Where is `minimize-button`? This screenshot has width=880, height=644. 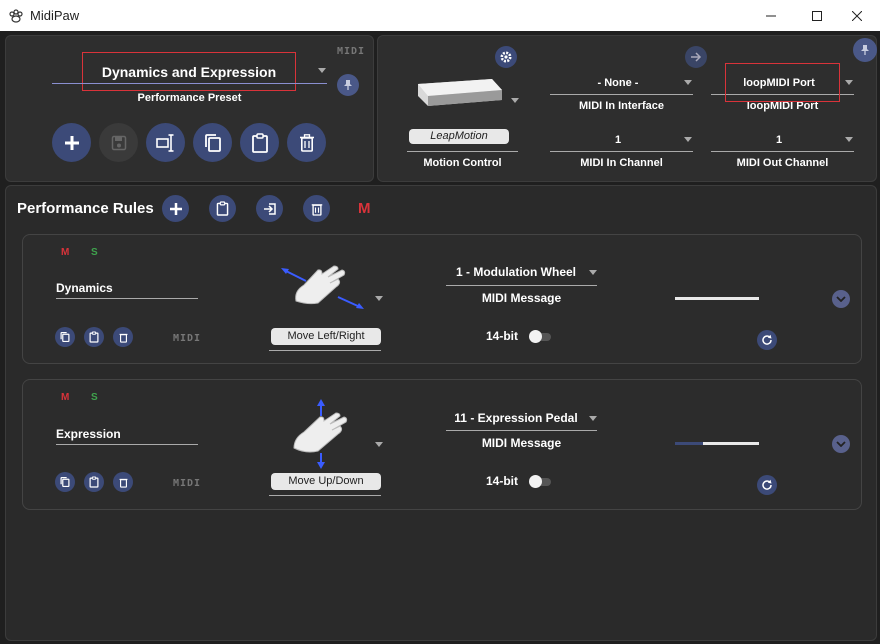
minimize-button is located at coordinates (771, 15).